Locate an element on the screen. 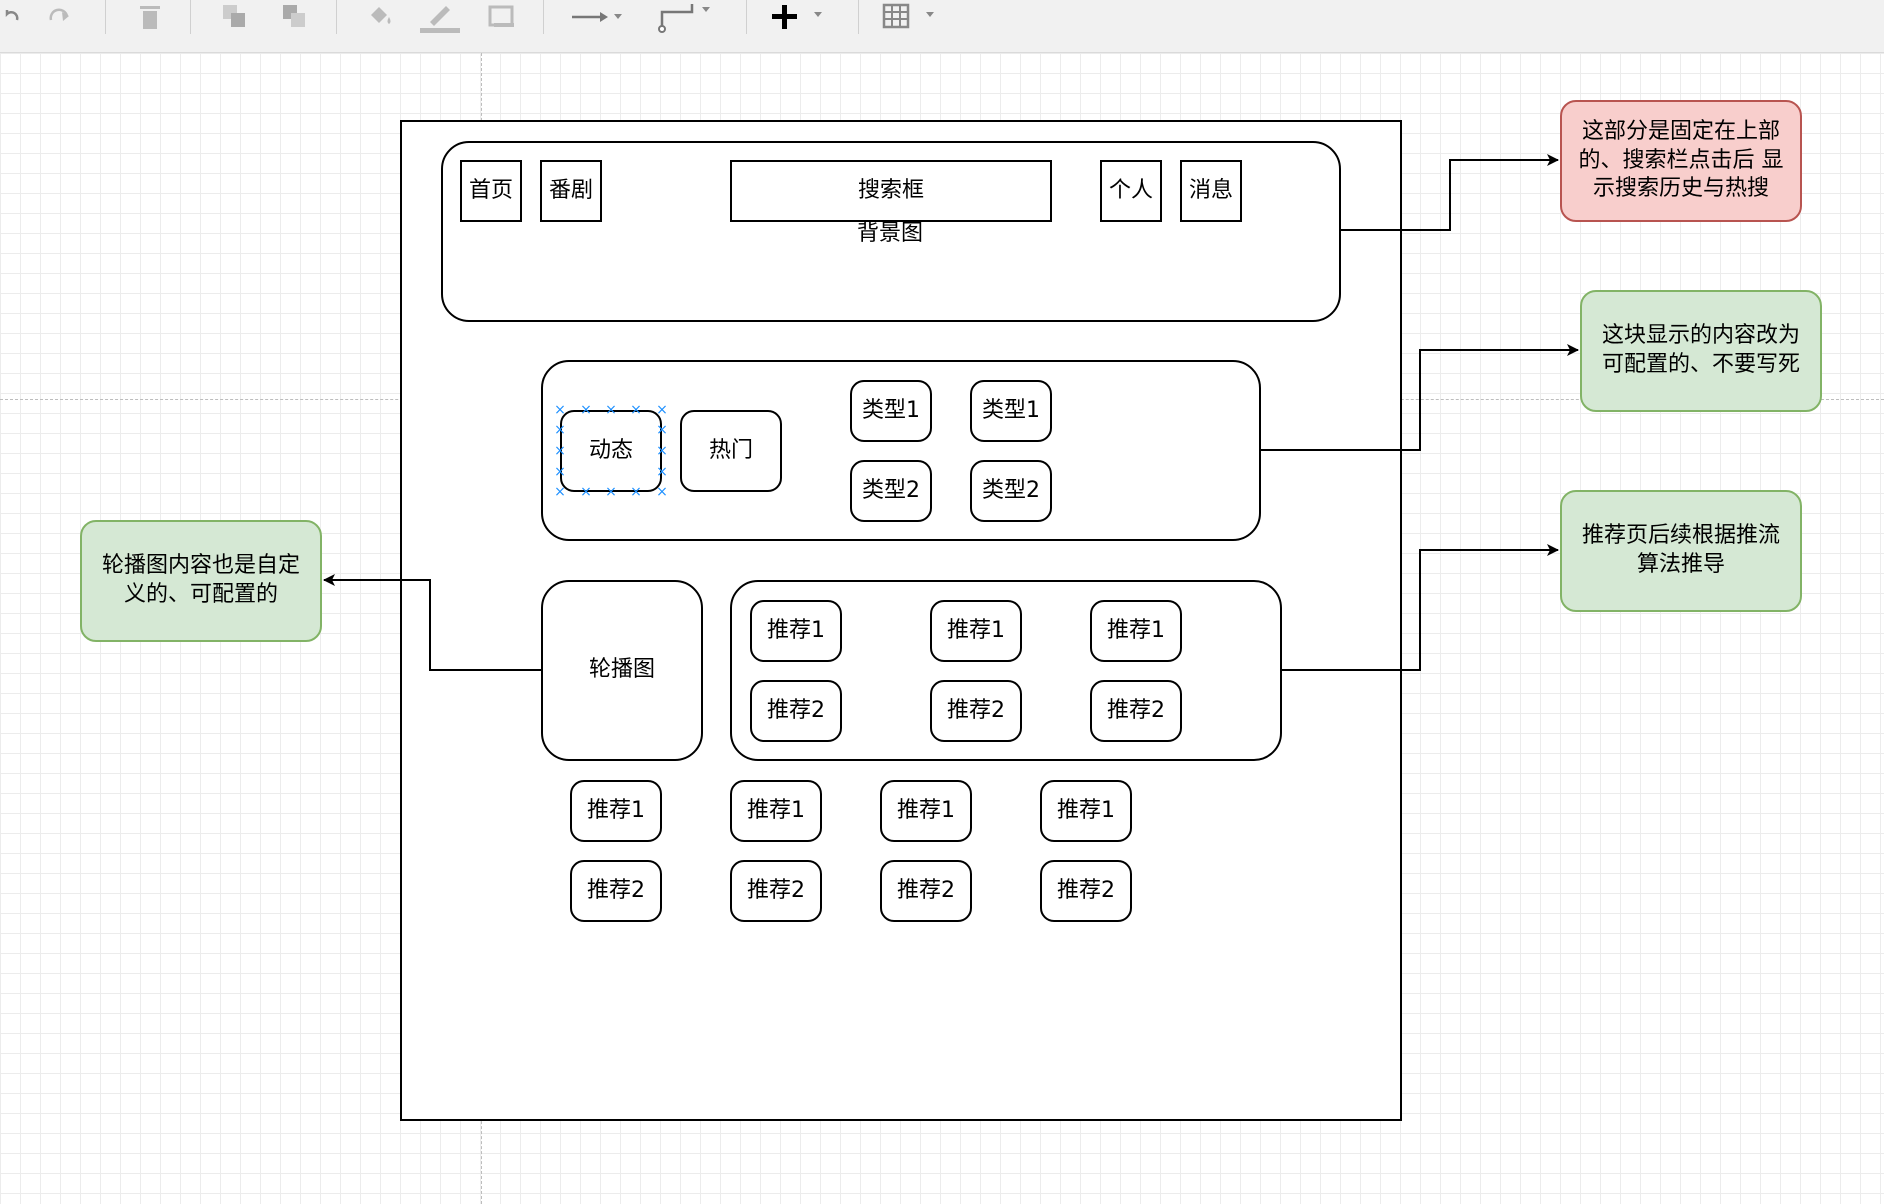 The image size is (1884, 1204). category-note-connector is located at coordinates (1420, 397).